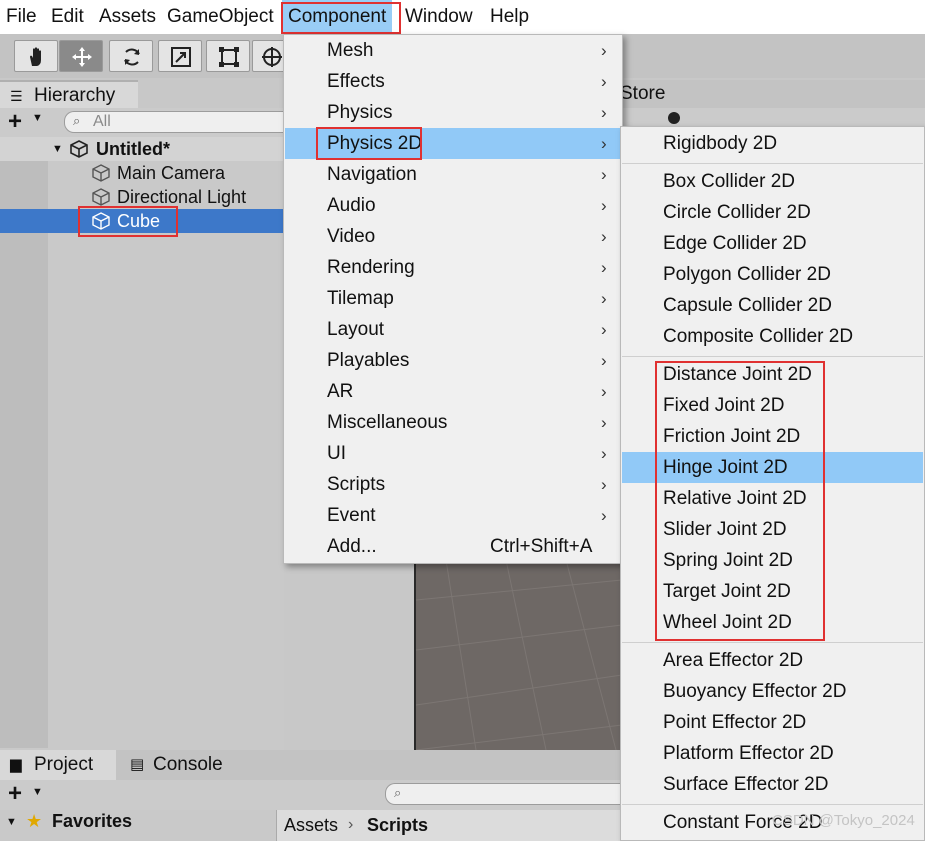 The width and height of the screenshot is (925, 841). I want to click on scene-view, so click(518, 655).